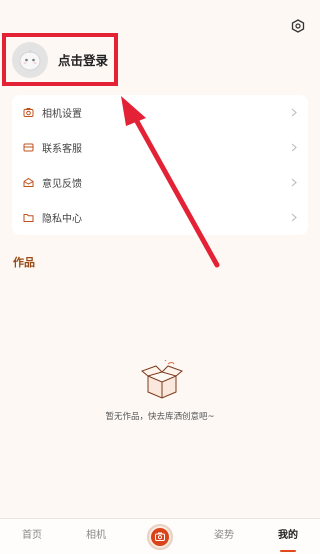 Image resolution: width=320 pixels, height=554 pixels. What do you see at coordinates (28, 148) in the screenshot?
I see `customer-service-icon` at bounding box center [28, 148].